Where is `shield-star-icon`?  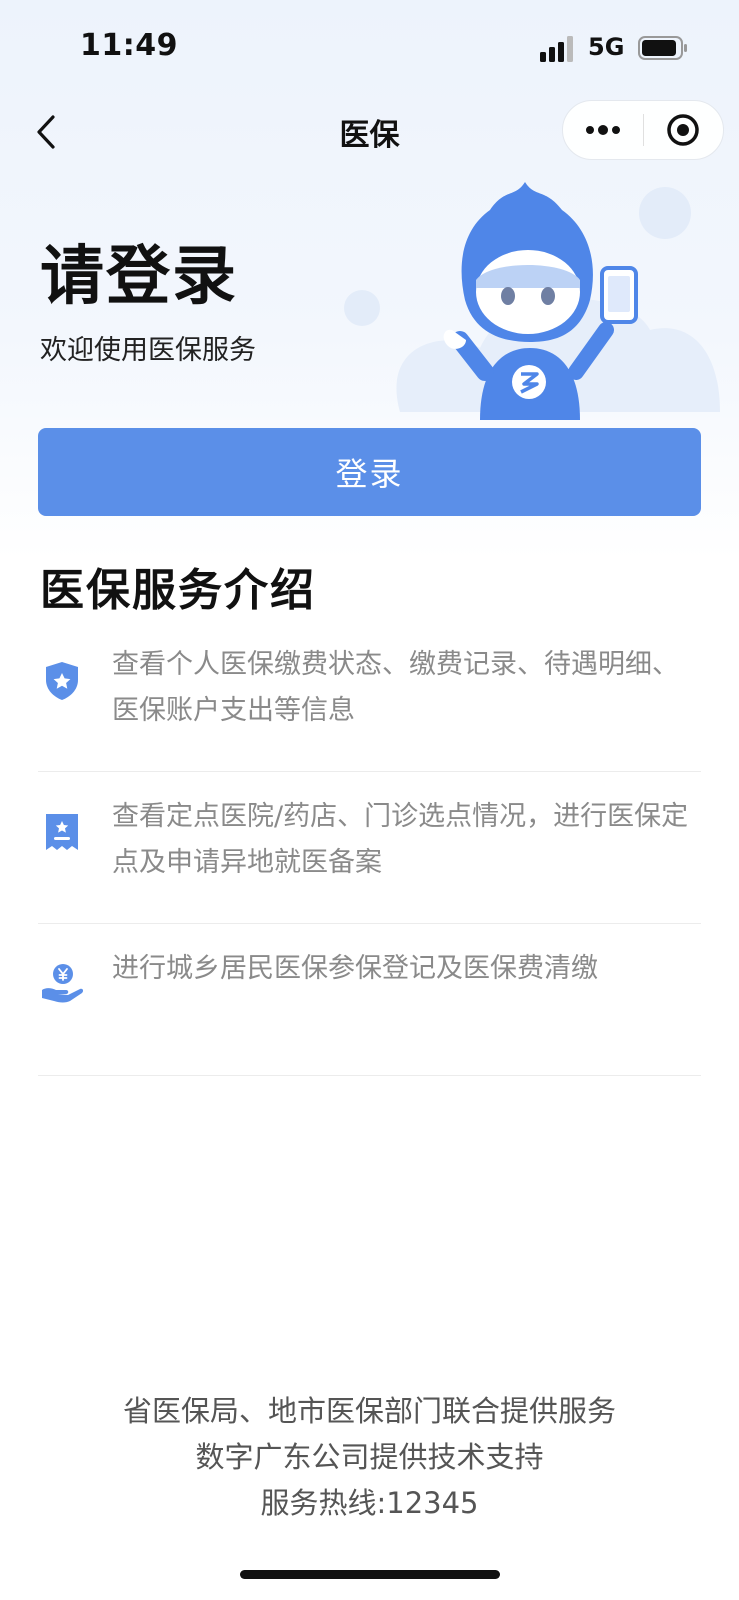 shield-star-icon is located at coordinates (62, 681).